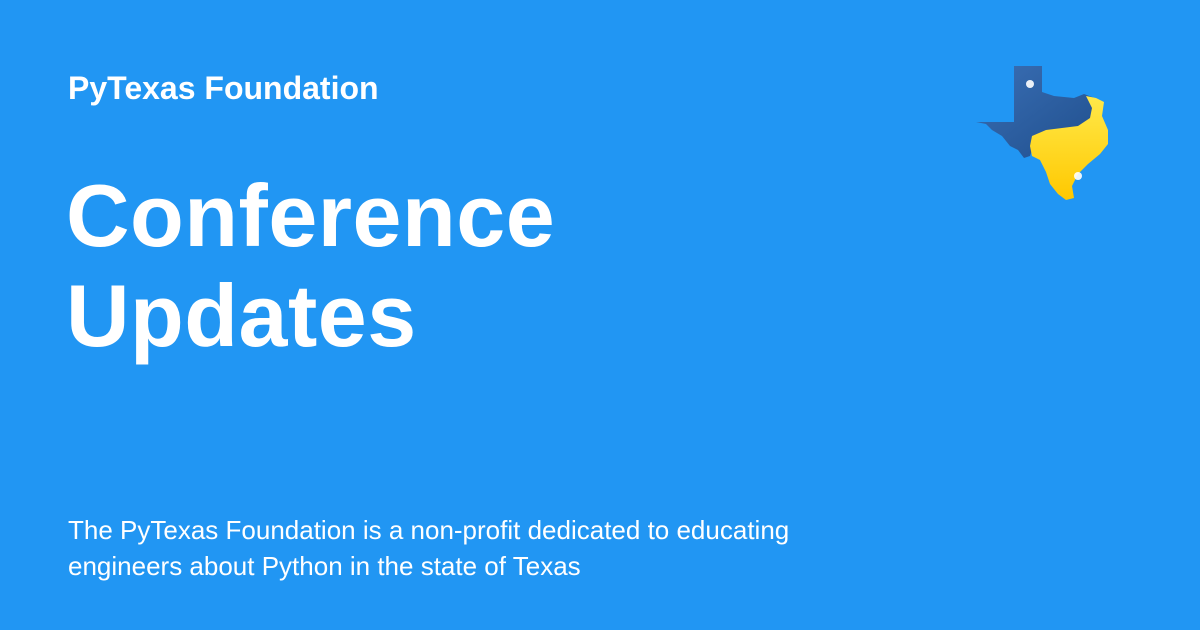 The image size is (1200, 630). I want to click on page-title-line-2: Updates, so click(241, 315).